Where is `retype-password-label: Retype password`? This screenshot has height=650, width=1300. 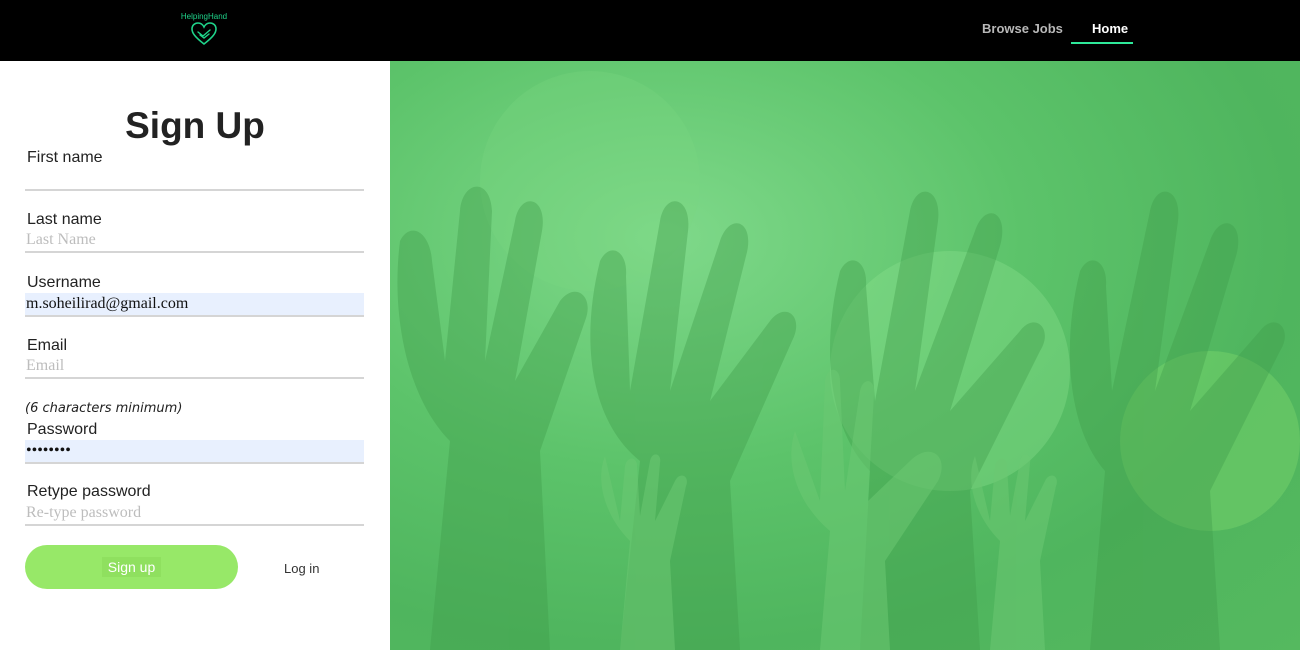
retype-password-label: Retype password is located at coordinates (89, 491).